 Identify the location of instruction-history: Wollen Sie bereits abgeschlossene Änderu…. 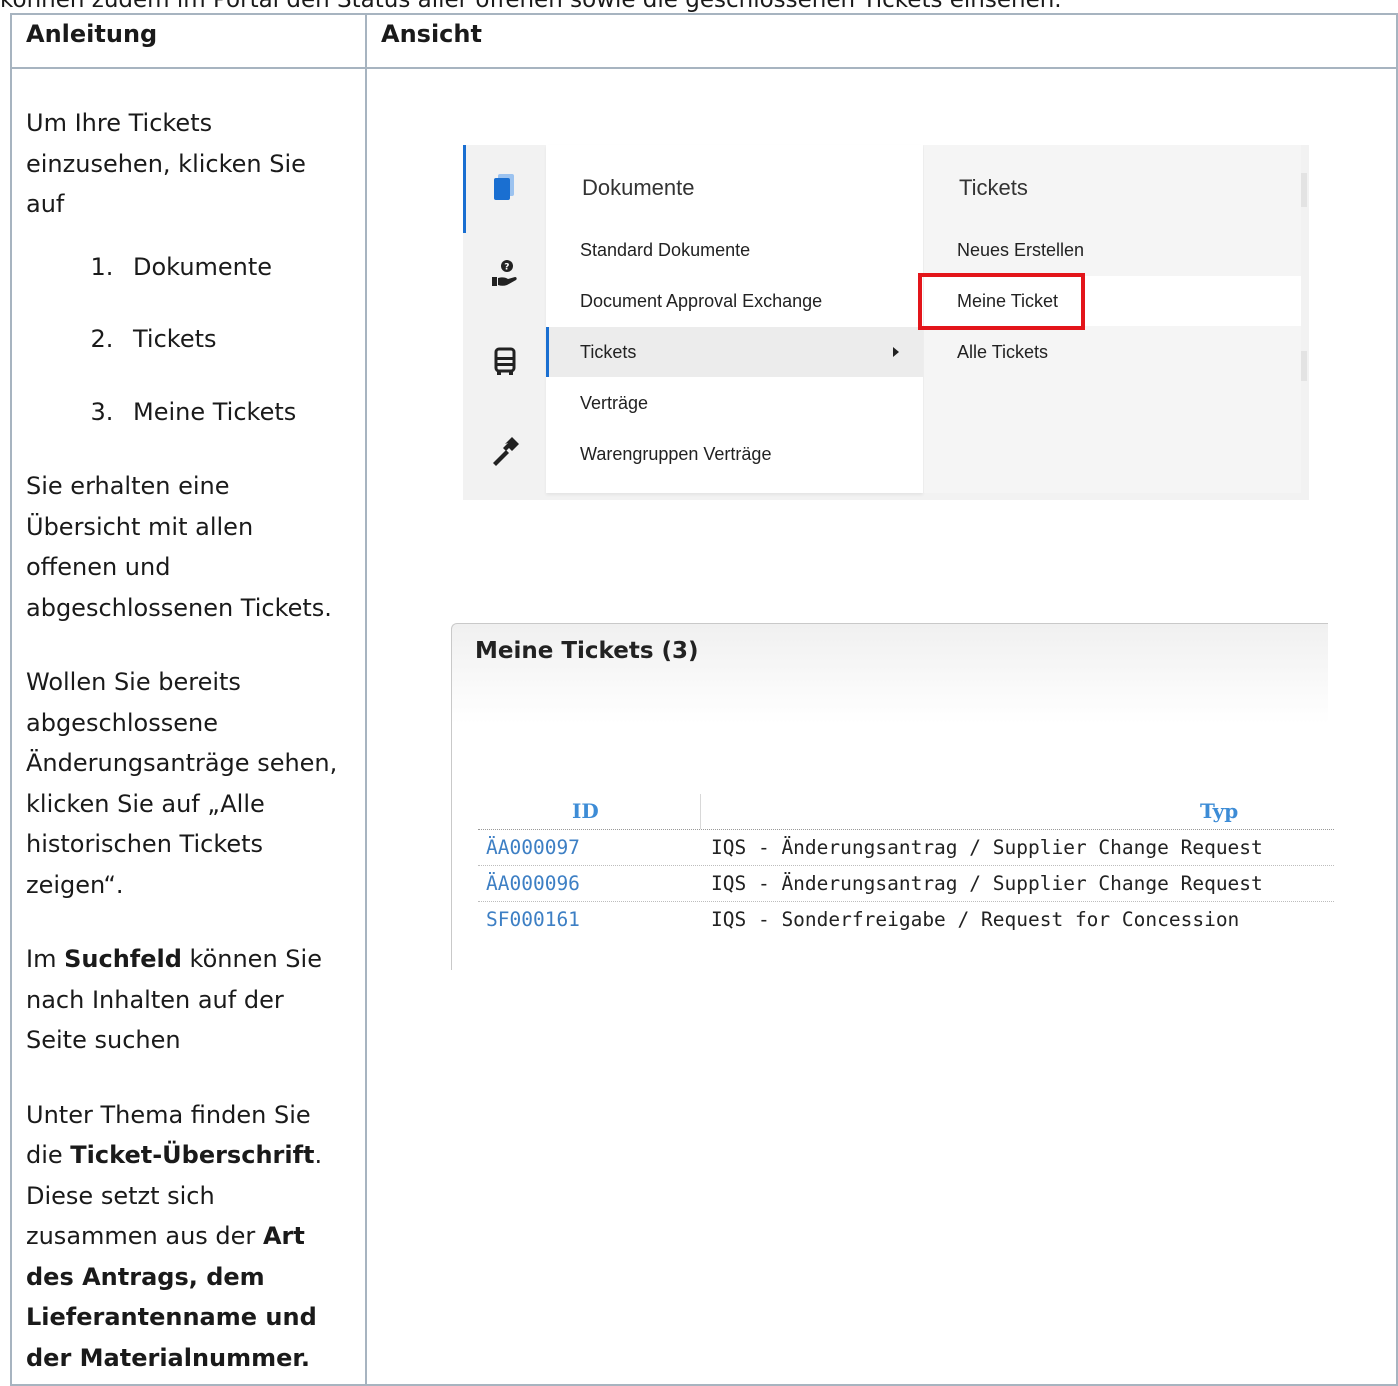
(182, 783).